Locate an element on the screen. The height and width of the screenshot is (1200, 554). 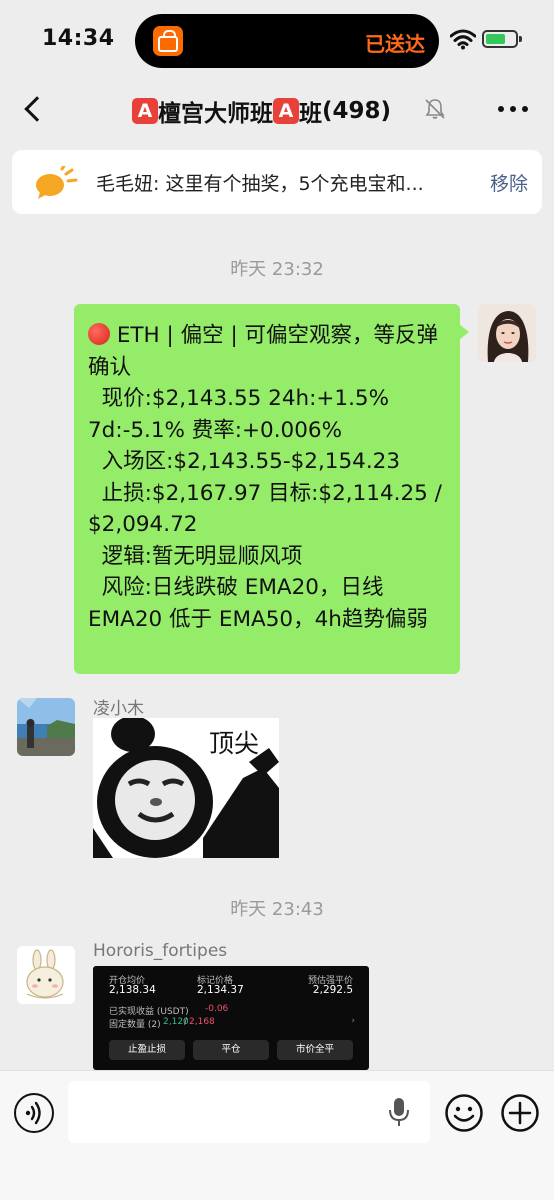
status-bar: 14:34 已送达 is located at coordinates (277, 41).